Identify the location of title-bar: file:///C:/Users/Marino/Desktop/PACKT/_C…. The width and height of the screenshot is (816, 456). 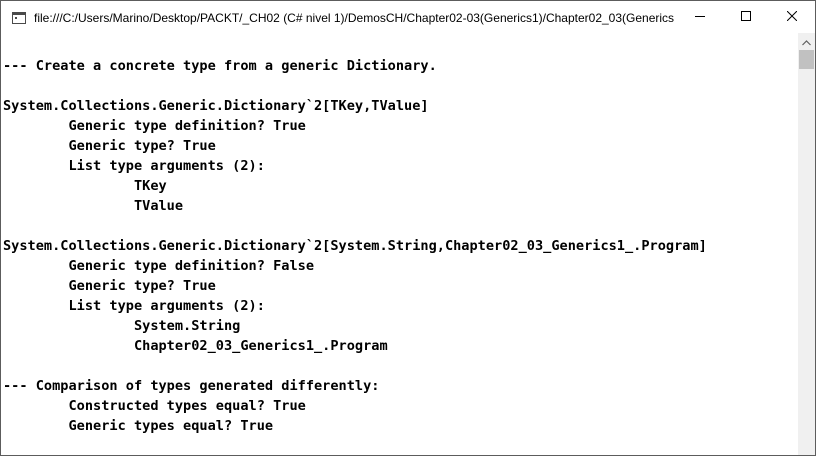
(408, 17).